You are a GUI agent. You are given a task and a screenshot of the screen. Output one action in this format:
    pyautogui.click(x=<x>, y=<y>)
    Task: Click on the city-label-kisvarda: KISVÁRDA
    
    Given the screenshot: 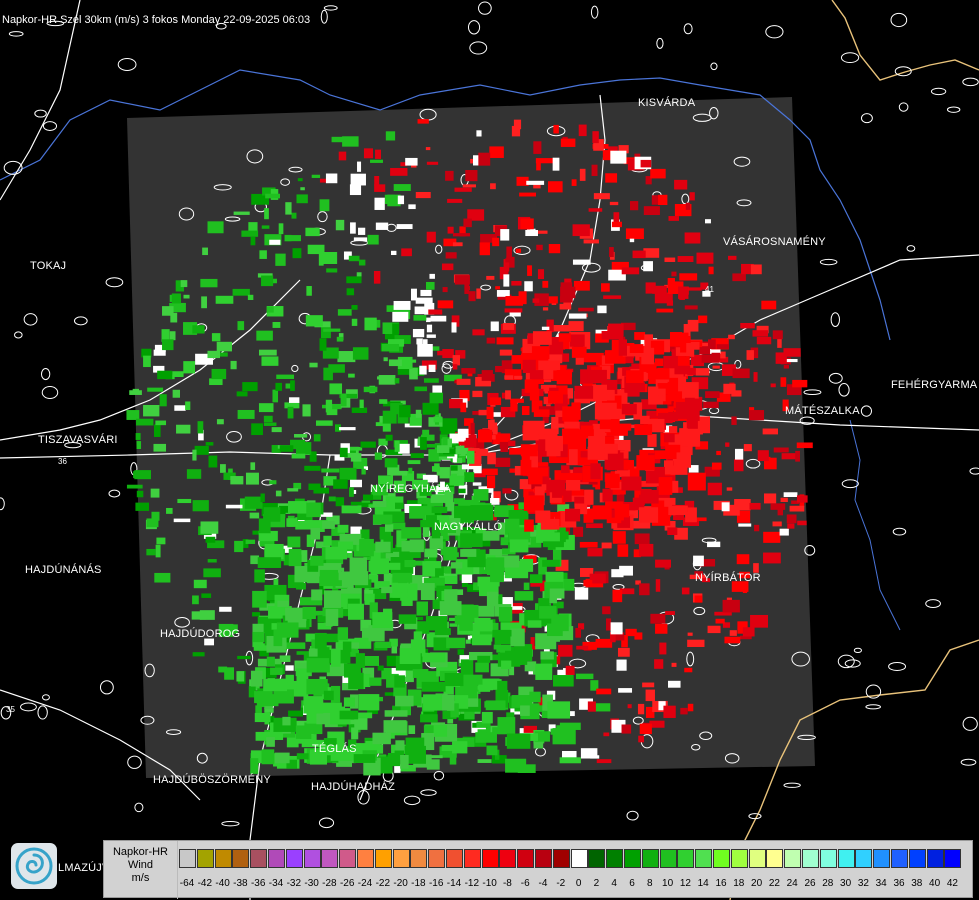 What is the action you would take?
    pyautogui.click(x=667, y=103)
    